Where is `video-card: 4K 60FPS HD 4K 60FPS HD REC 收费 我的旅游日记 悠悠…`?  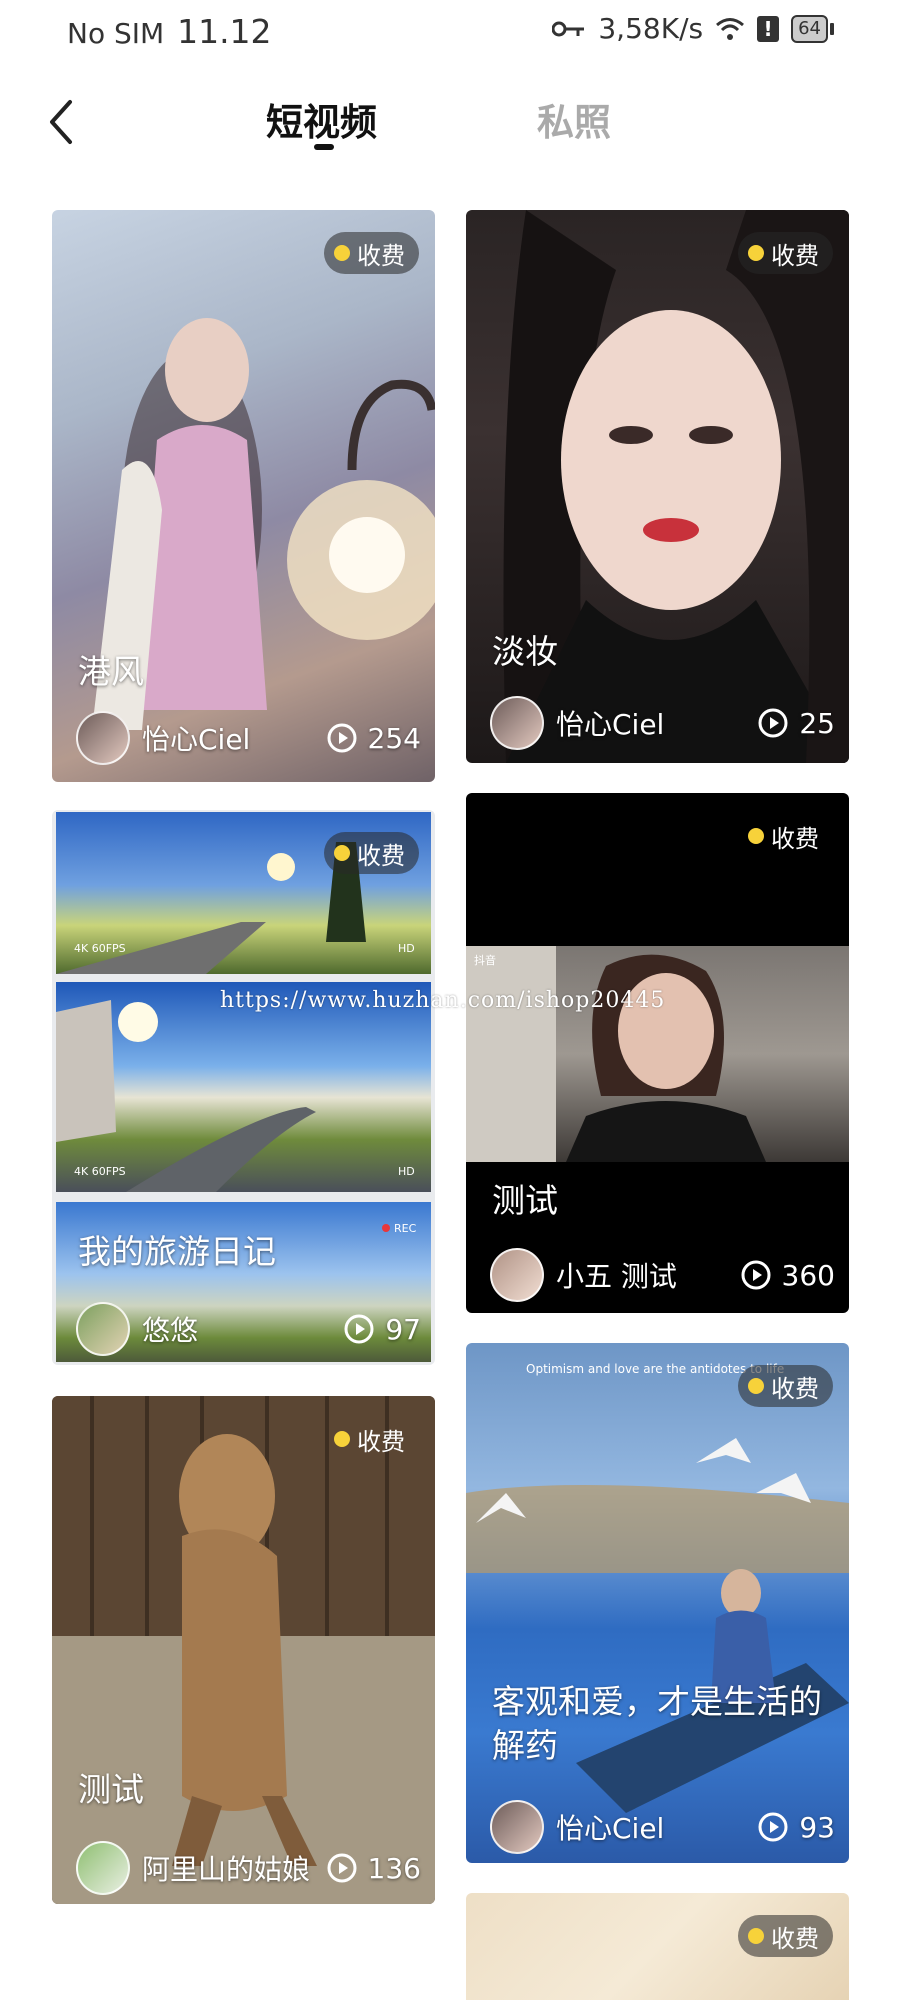 video-card: 4K 60FPS HD 4K 60FPS HD REC 收费 我的旅游日记 悠悠… is located at coordinates (243, 1087).